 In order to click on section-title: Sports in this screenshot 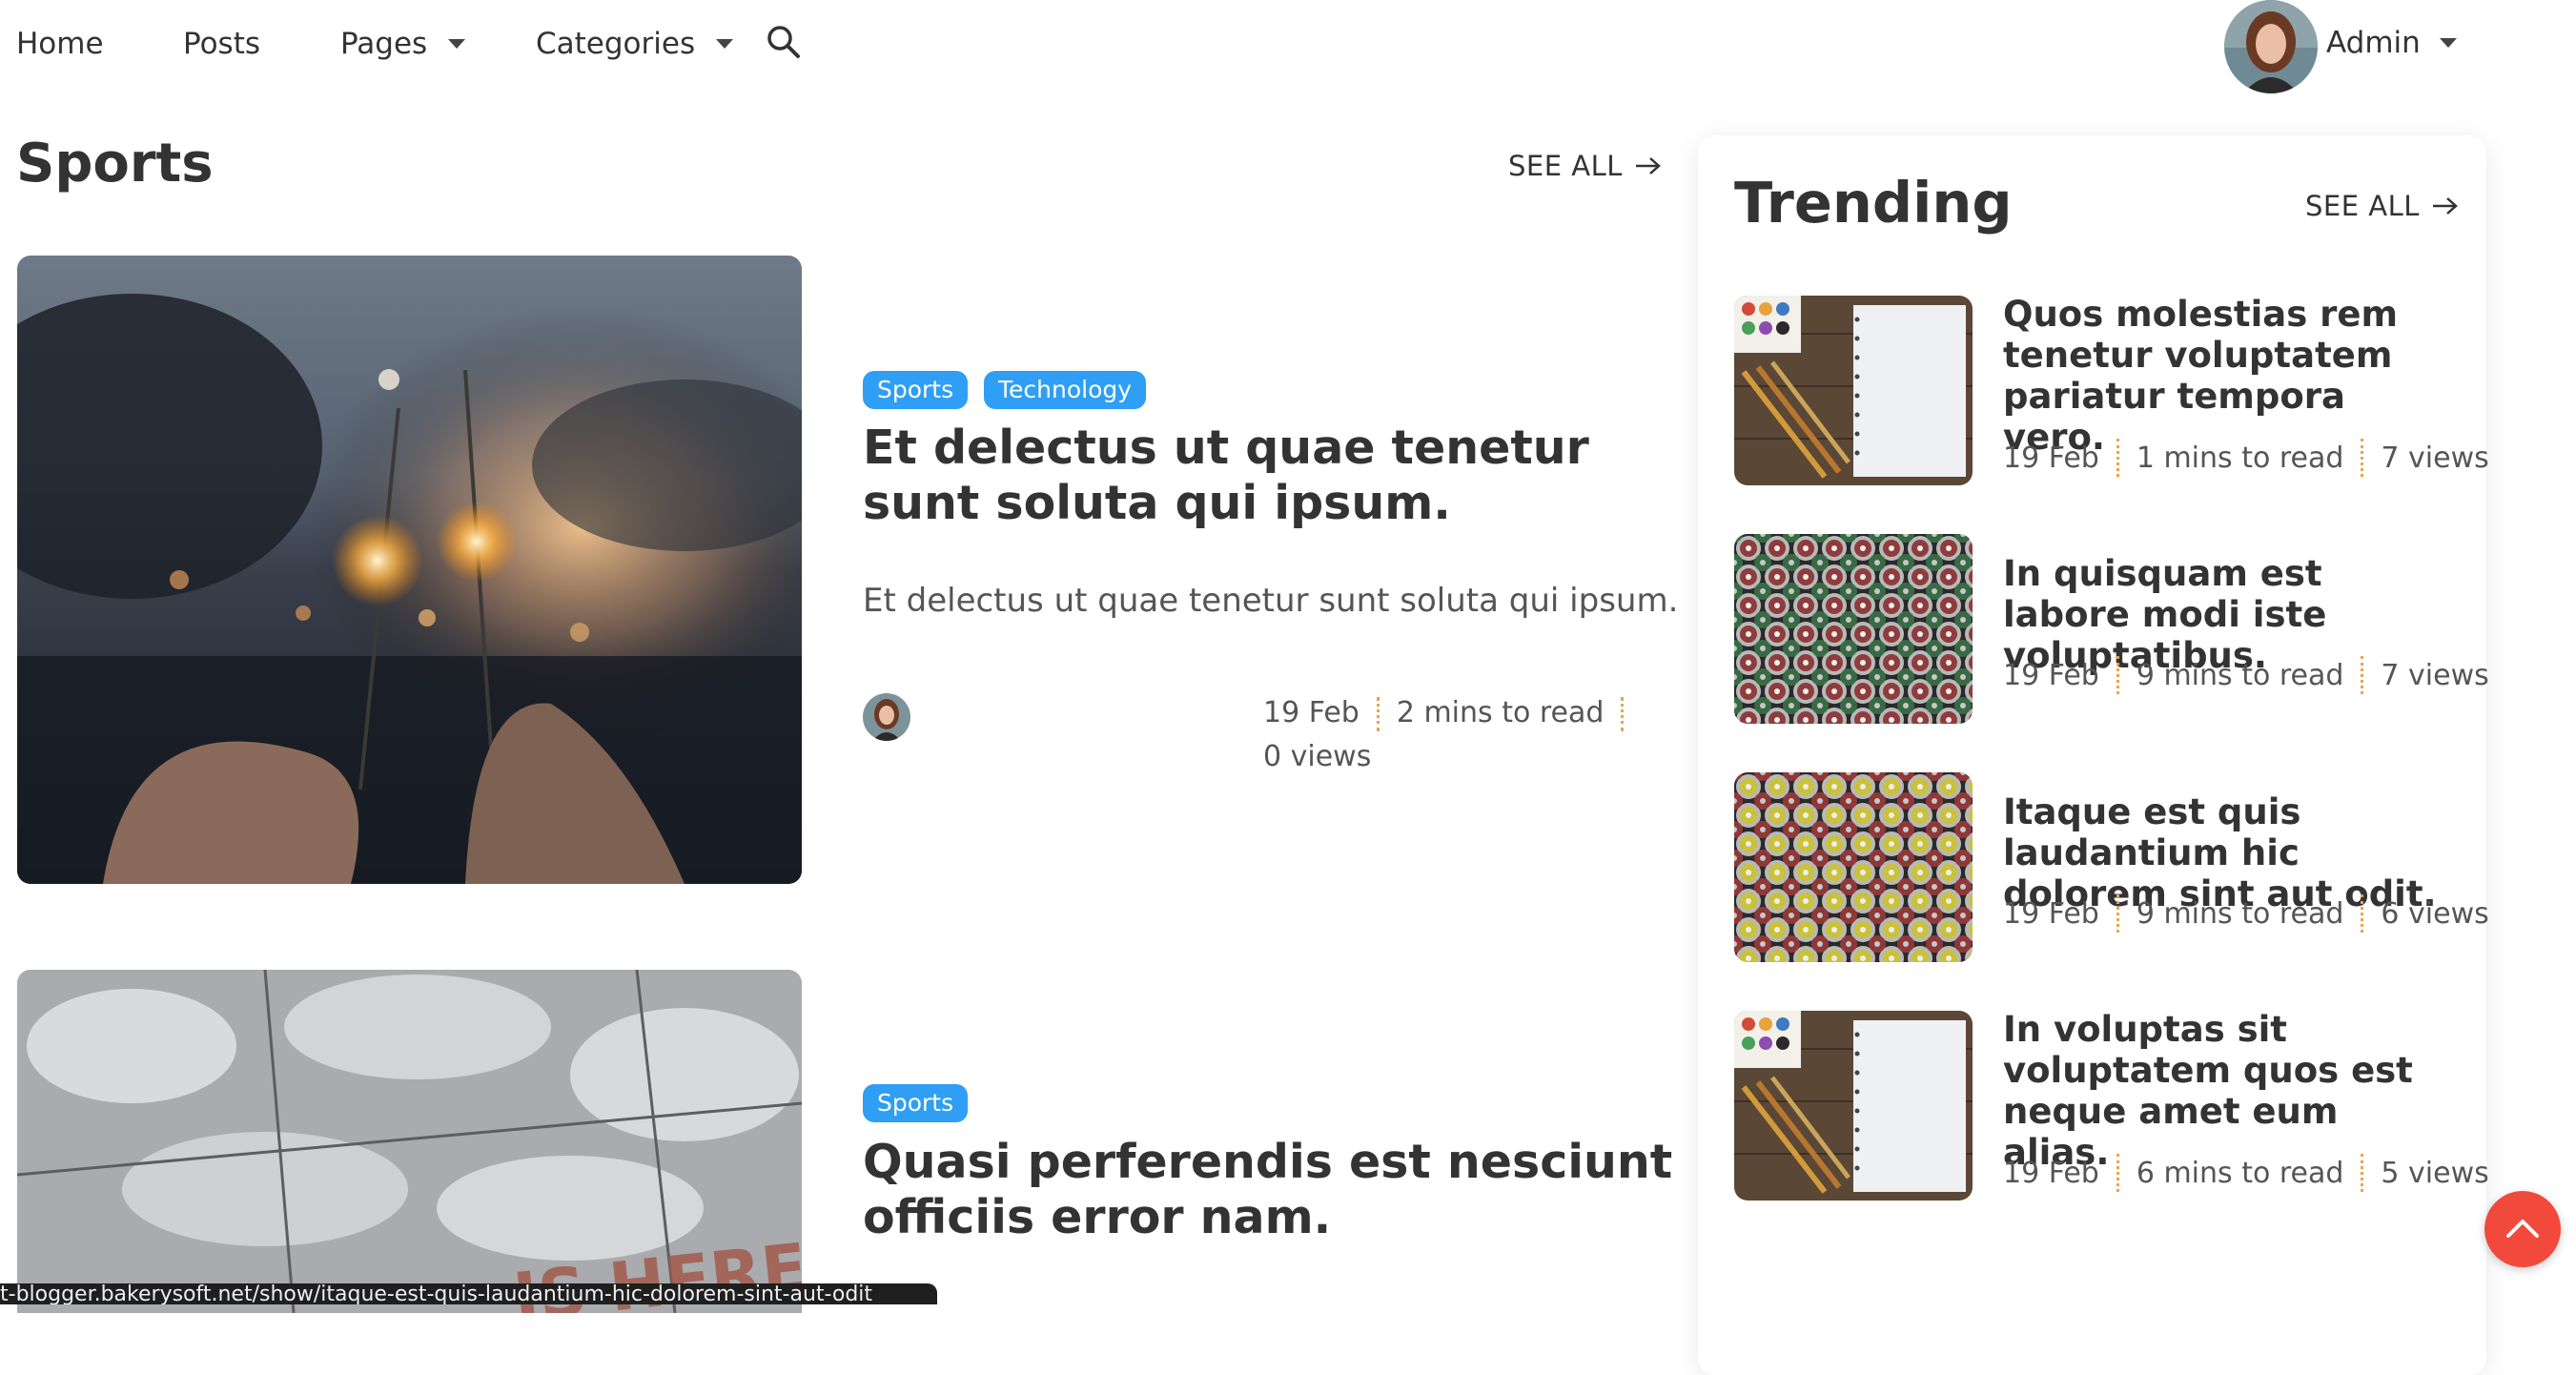, I will do `click(115, 164)`.